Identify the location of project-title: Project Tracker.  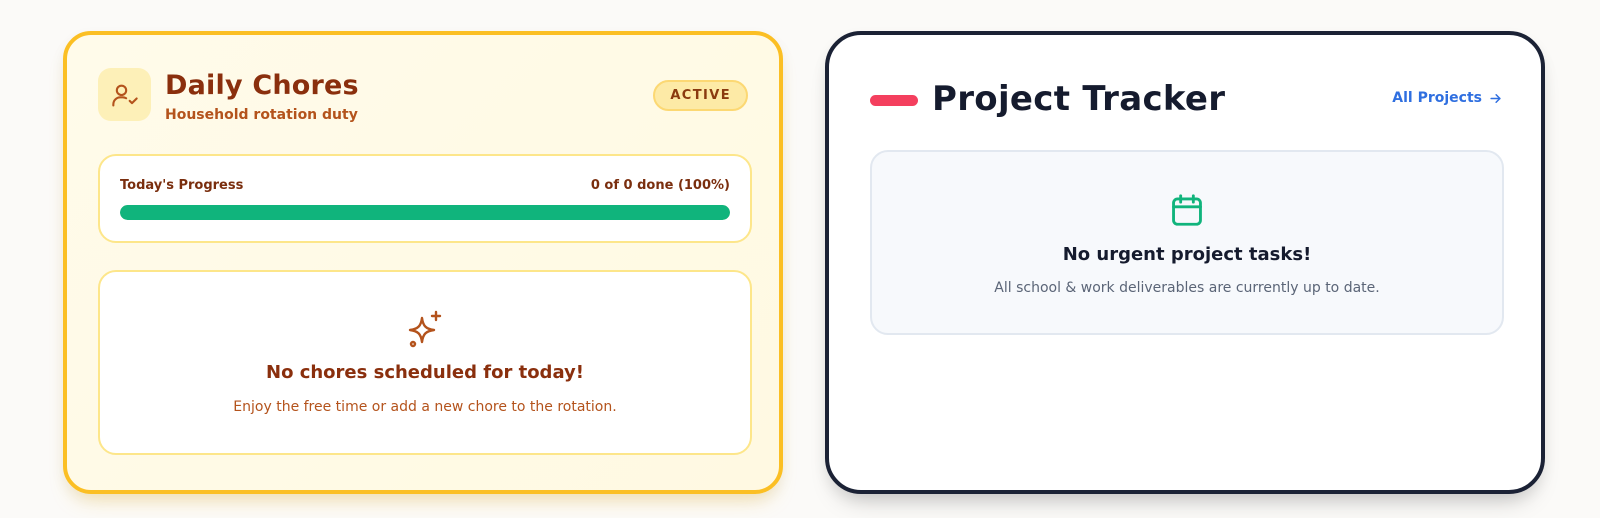
(1079, 99).